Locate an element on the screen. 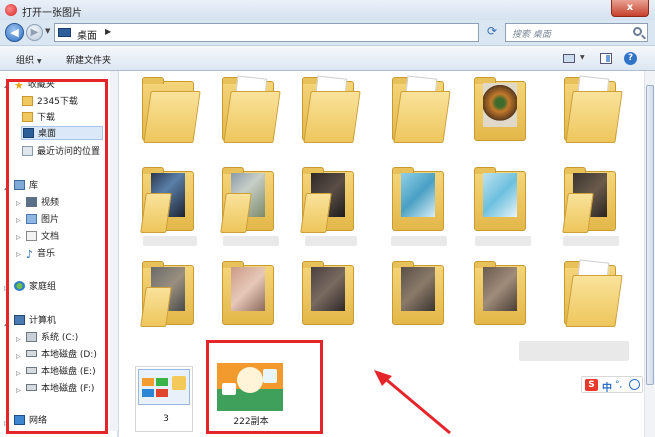 The width and height of the screenshot is (655, 437). forward-arrow-icon: ▶ is located at coordinates (34, 32).